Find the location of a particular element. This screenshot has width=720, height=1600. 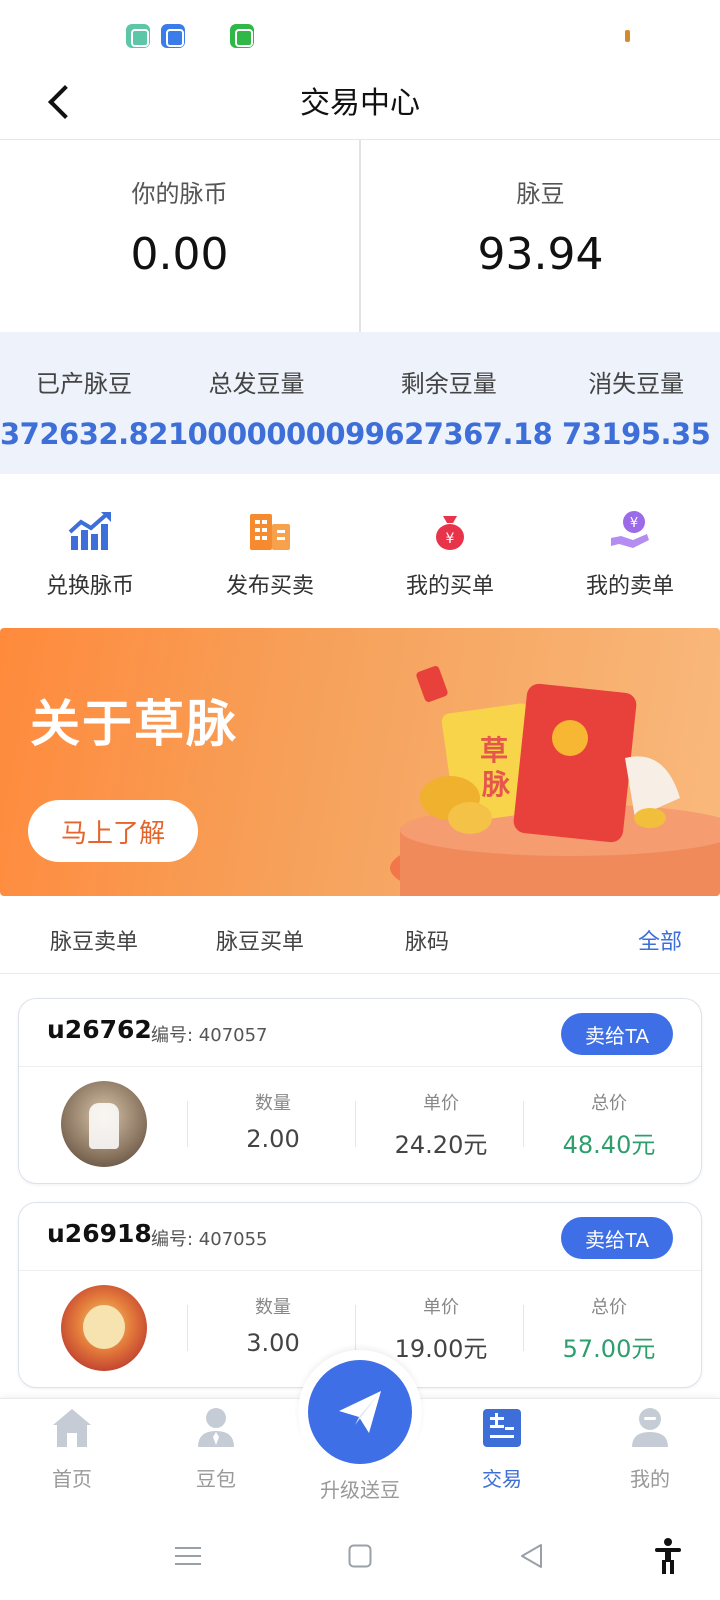

stat-remaining: 剩余豆量 99627367.18 is located at coordinates (449, 403).